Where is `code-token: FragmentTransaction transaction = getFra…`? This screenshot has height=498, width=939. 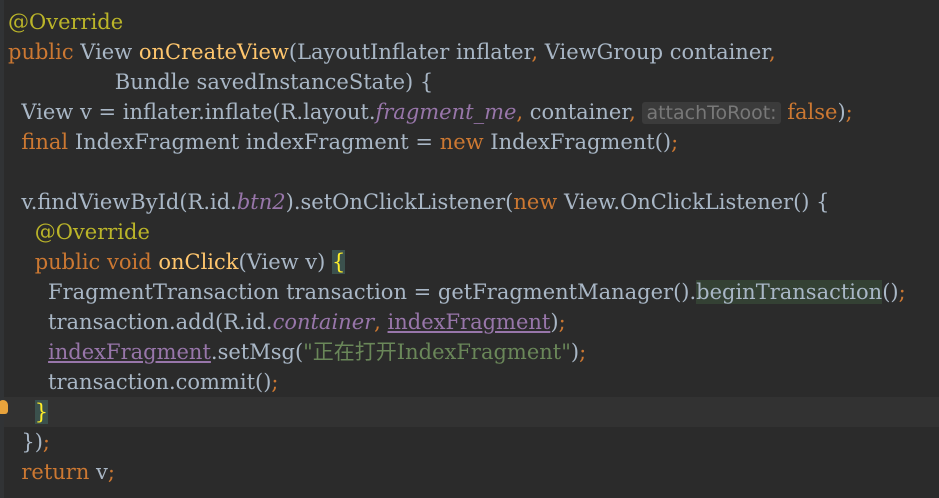
code-token: FragmentTransaction transaction = getFra… is located at coordinates (352, 292).